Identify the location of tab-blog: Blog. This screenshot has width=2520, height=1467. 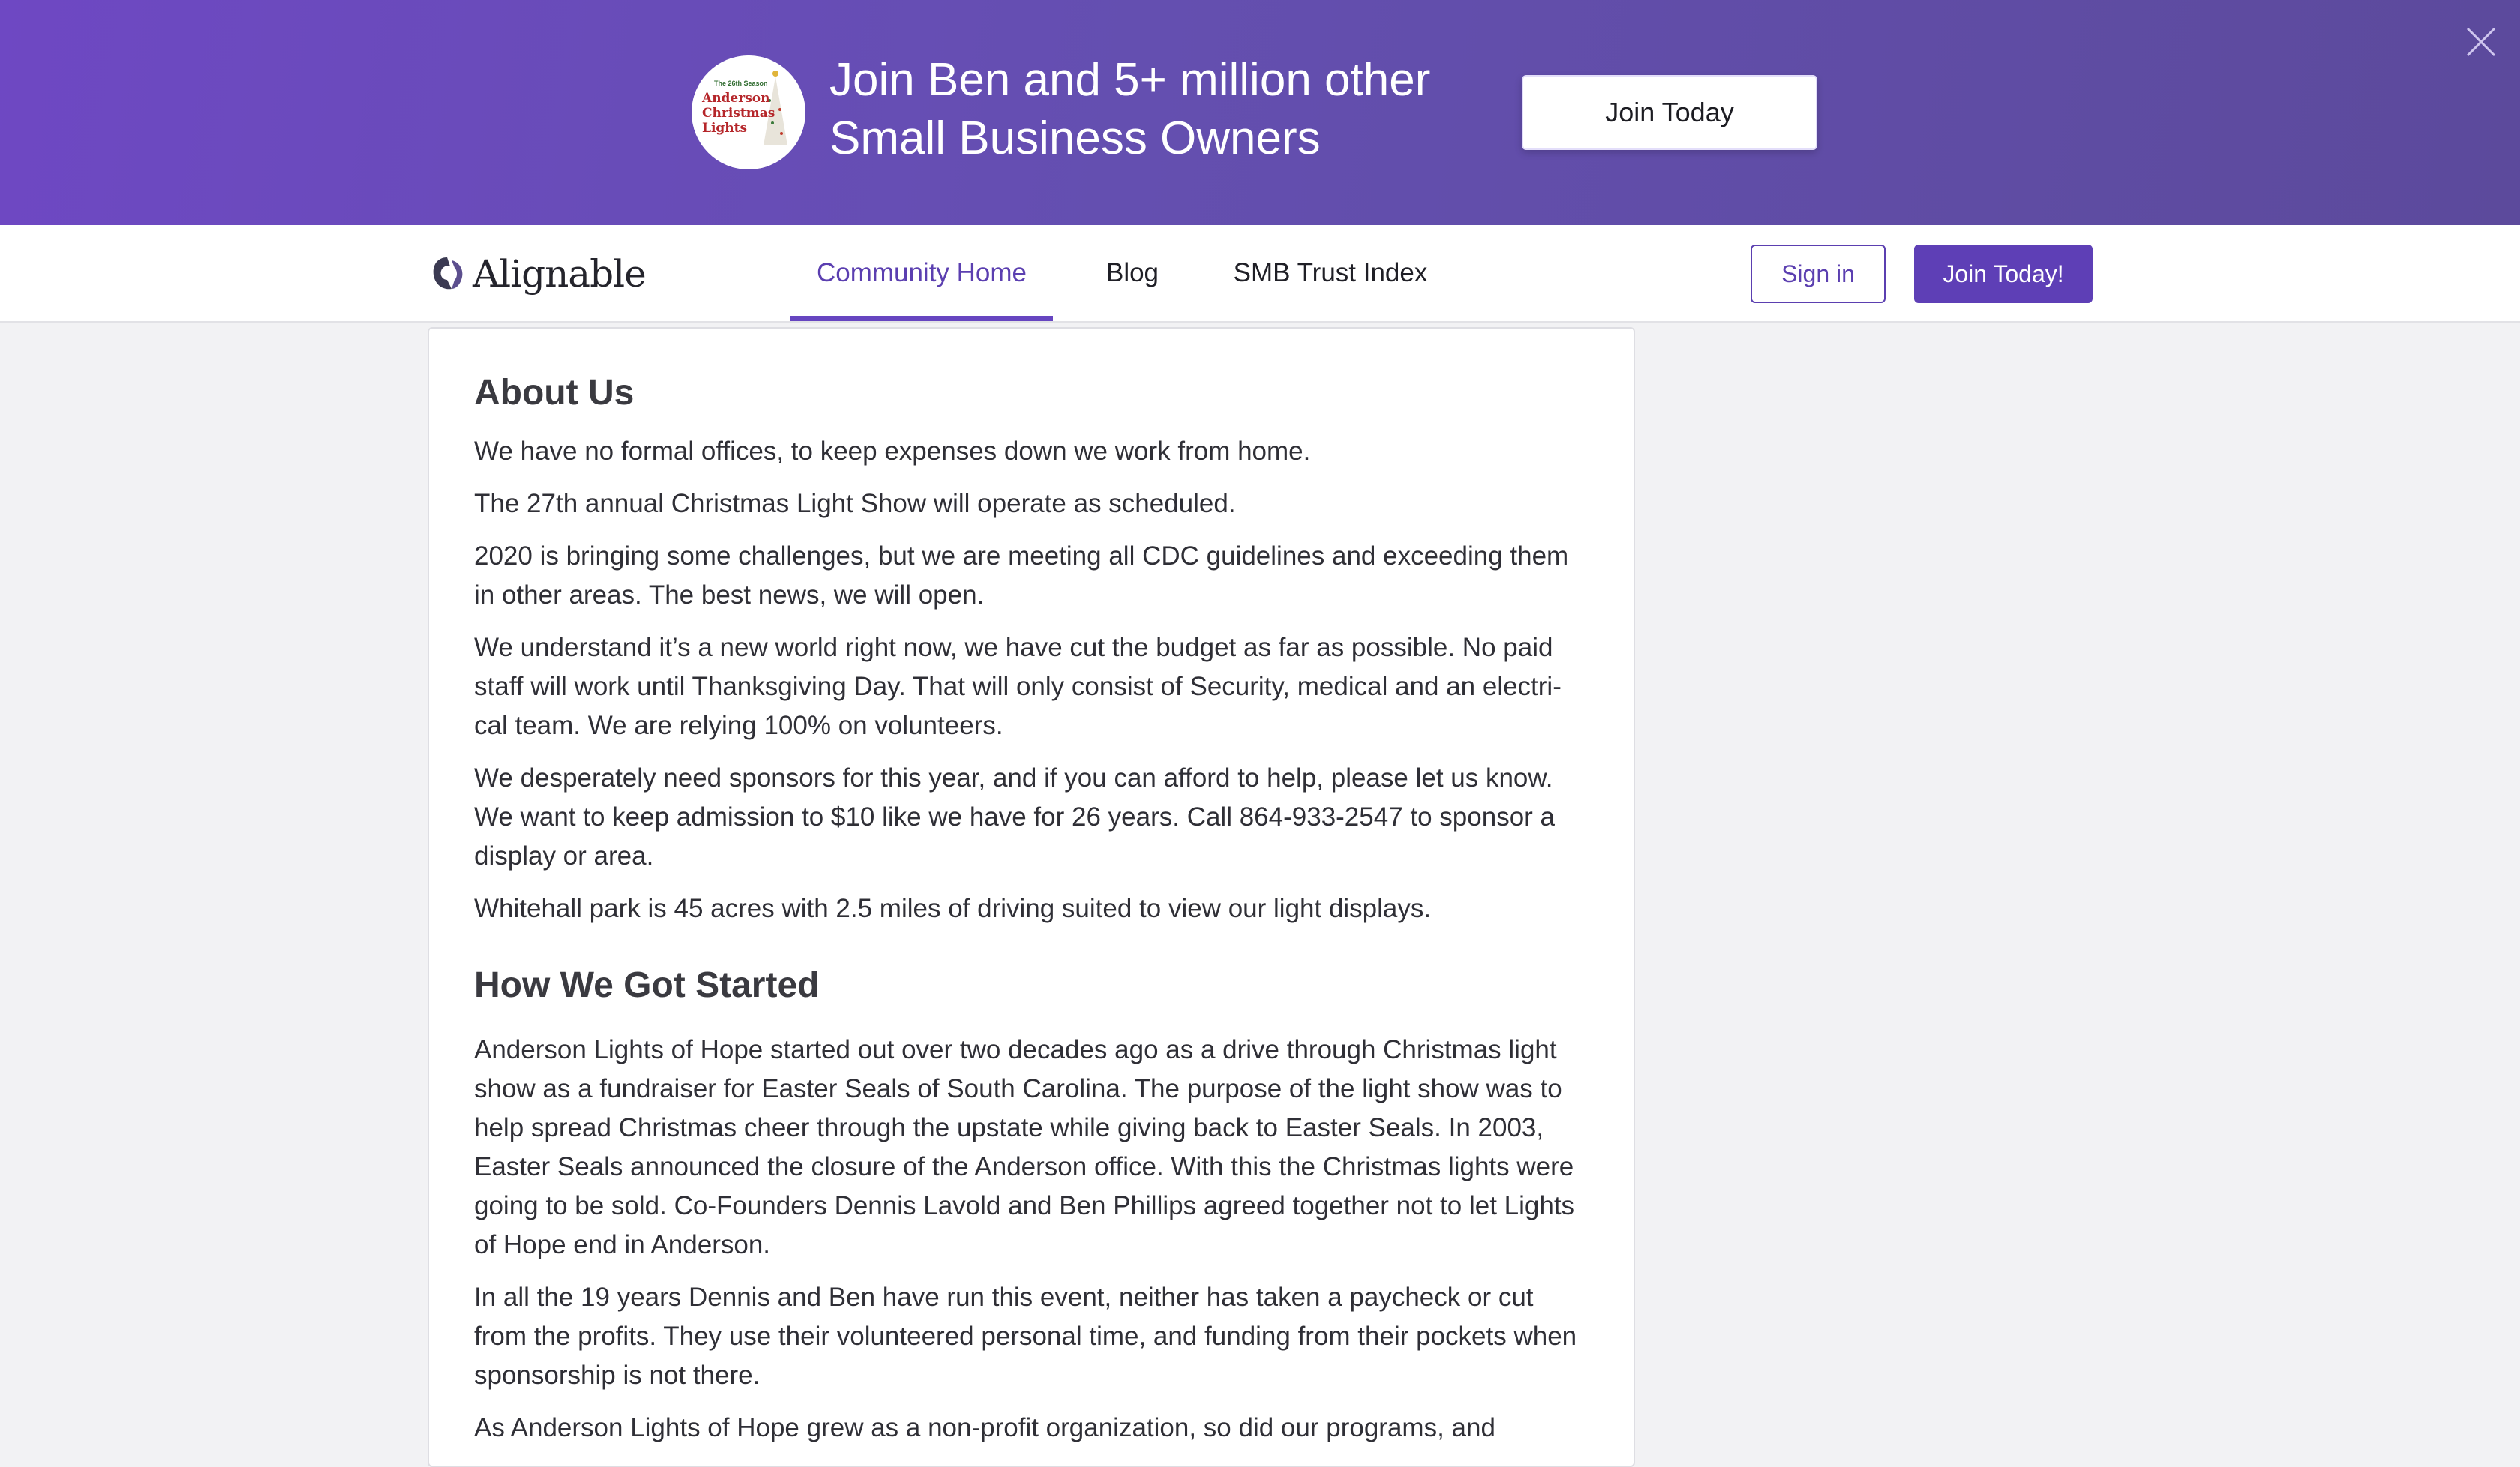
(1132, 273).